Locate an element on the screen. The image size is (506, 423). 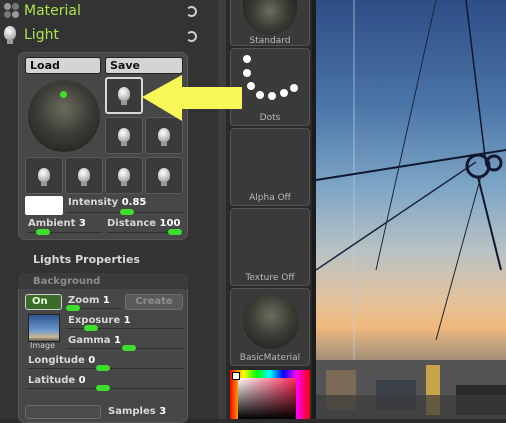
alpha-caption: Alpha Off is located at coordinates (270, 198).